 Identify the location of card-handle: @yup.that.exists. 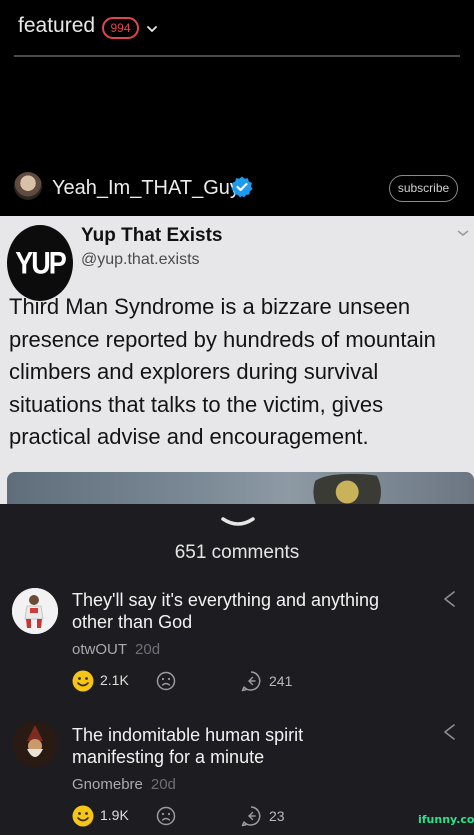
(140, 259).